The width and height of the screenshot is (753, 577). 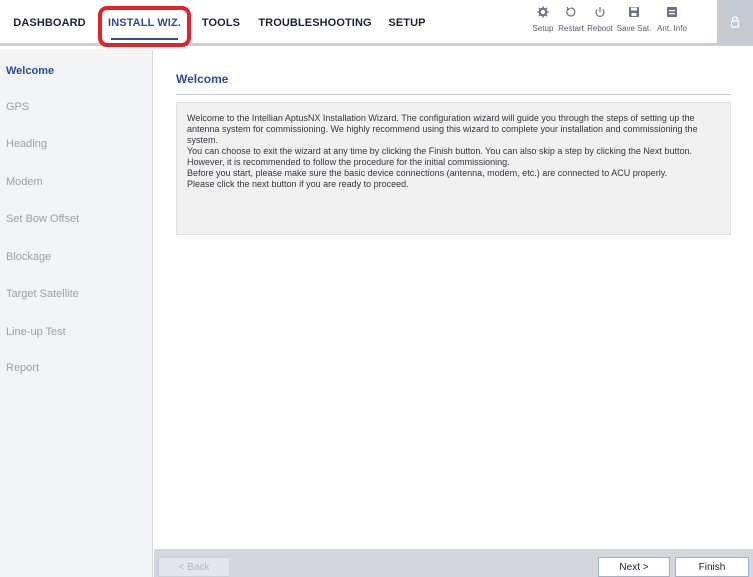 I want to click on sidebar-item-target-satellite: Target Satellite, so click(x=42, y=294).